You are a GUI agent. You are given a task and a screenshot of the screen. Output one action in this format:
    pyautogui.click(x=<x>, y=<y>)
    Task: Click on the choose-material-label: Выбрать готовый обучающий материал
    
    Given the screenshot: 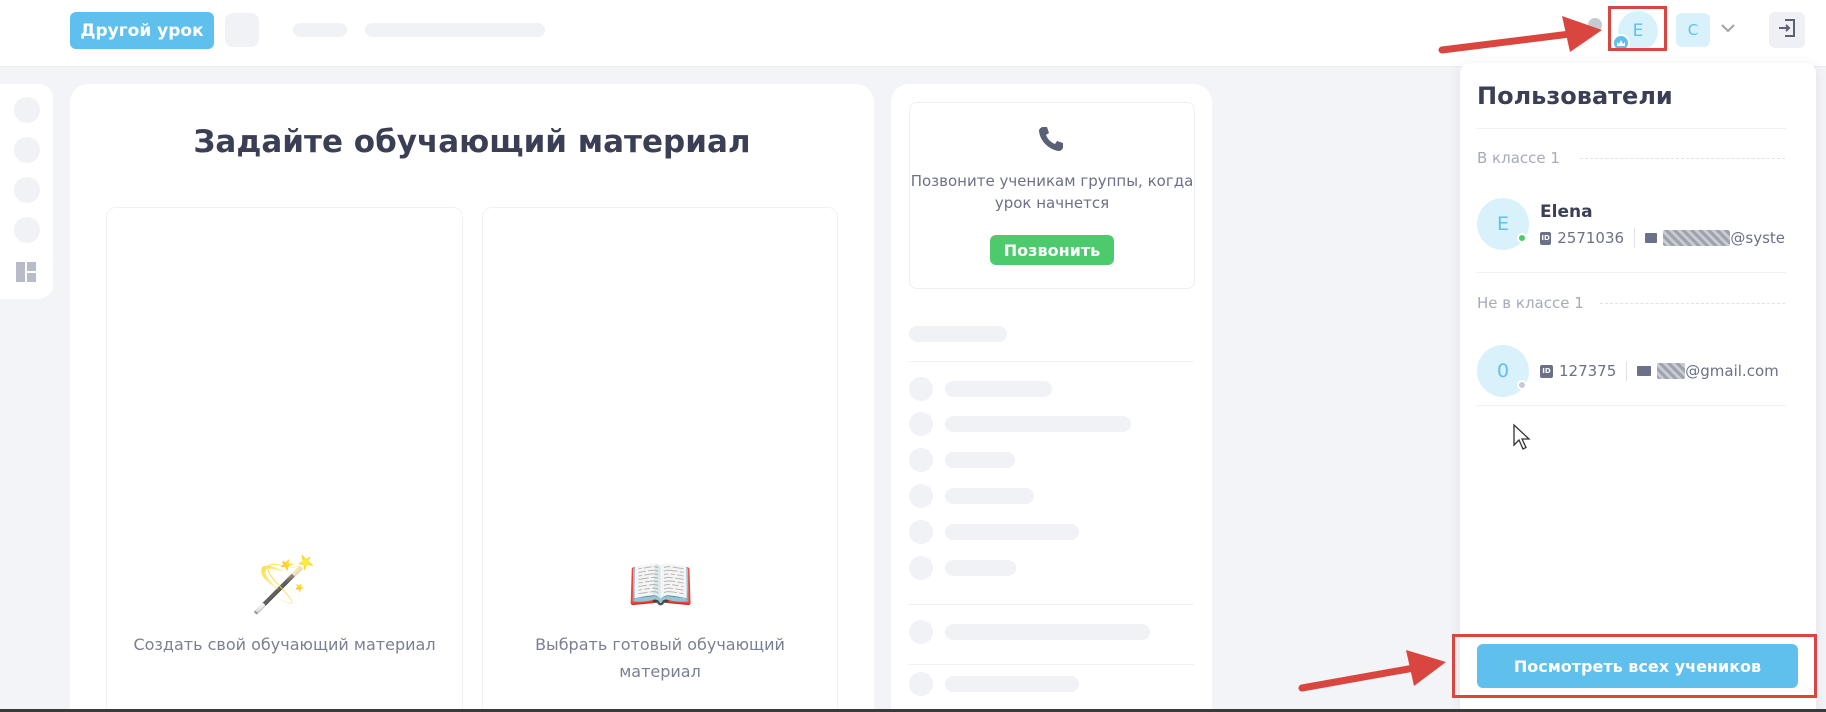 What is the action you would take?
    pyautogui.click(x=660, y=658)
    